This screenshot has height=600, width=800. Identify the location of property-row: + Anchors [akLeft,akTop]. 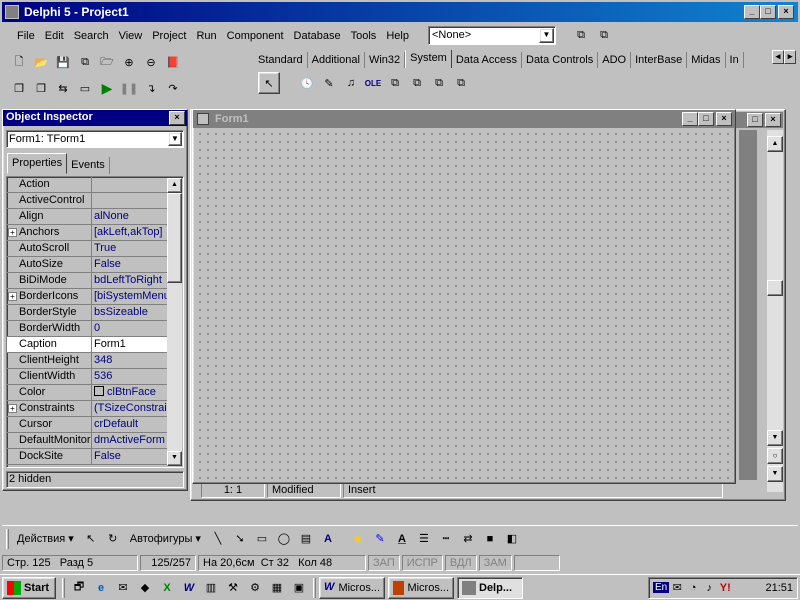
(88, 233).